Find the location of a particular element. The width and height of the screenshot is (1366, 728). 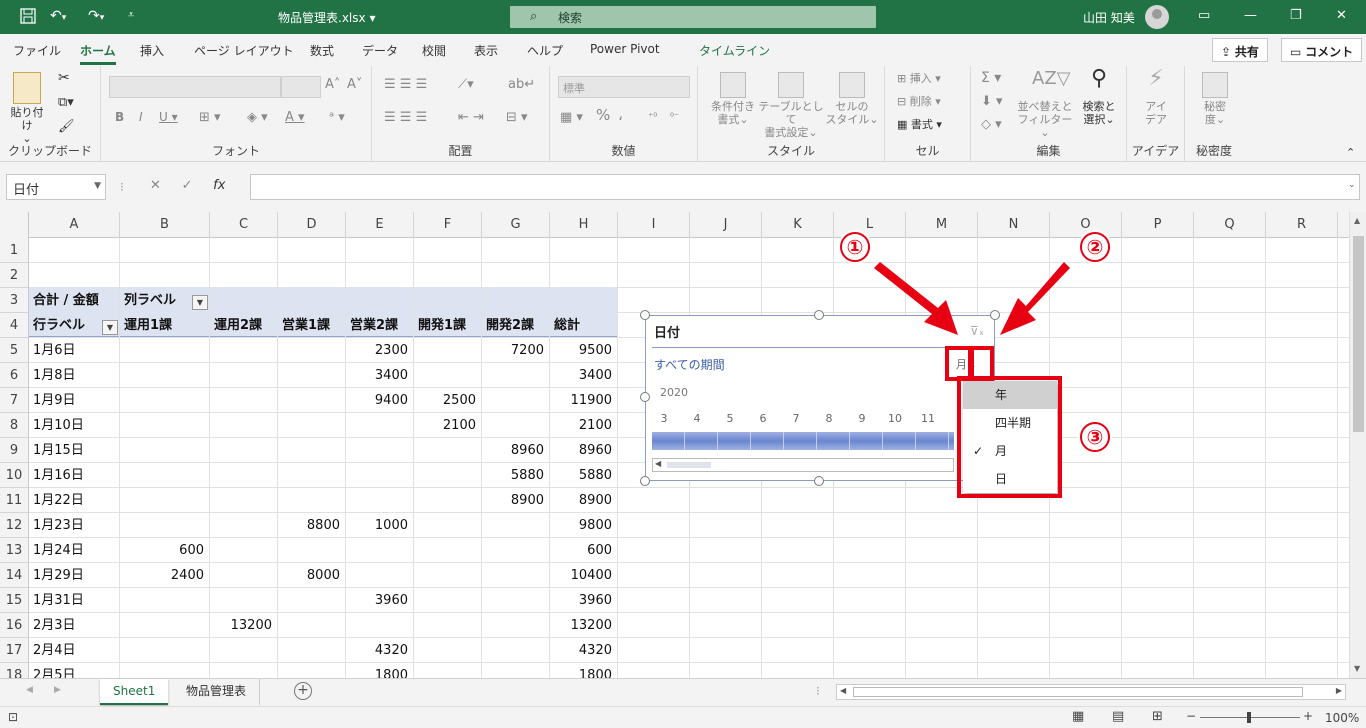

page-break-view-icon: ⊞ is located at coordinates (1157, 716).